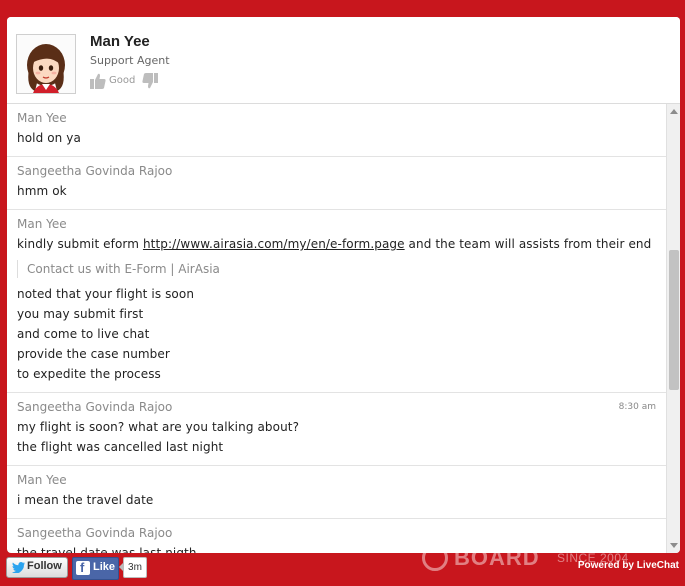 The width and height of the screenshot is (685, 586). What do you see at coordinates (98, 81) in the screenshot?
I see `thumbs-up-icon` at bounding box center [98, 81].